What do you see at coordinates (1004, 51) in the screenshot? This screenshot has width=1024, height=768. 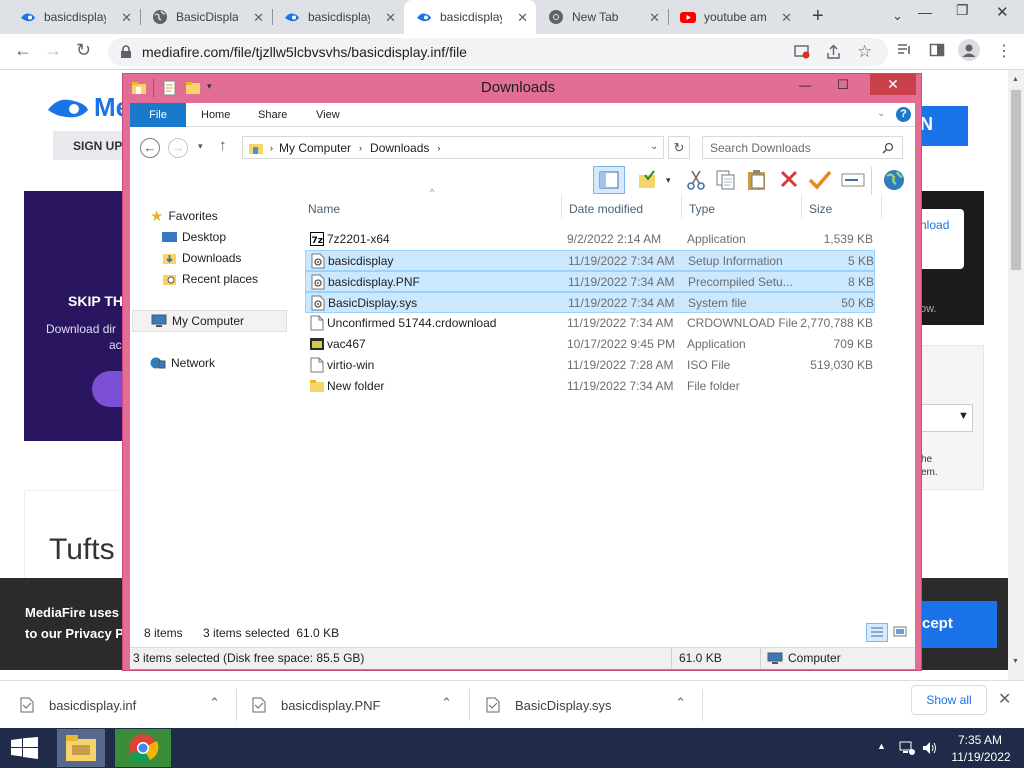 I see `menu-icon: ⋮` at bounding box center [1004, 51].